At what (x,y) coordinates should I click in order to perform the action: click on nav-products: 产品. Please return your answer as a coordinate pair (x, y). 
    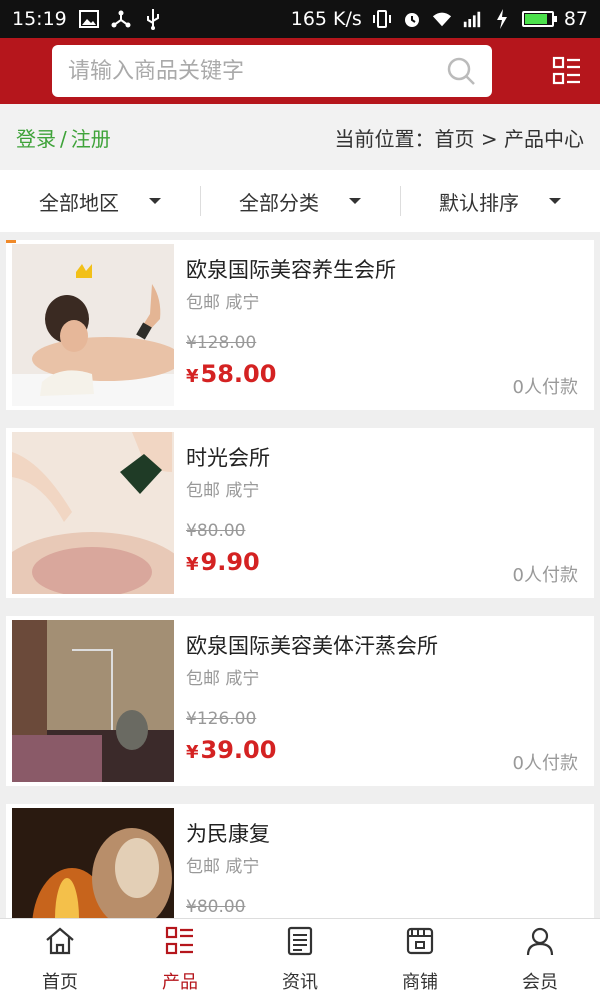
    Looking at the image, I should click on (180, 959).